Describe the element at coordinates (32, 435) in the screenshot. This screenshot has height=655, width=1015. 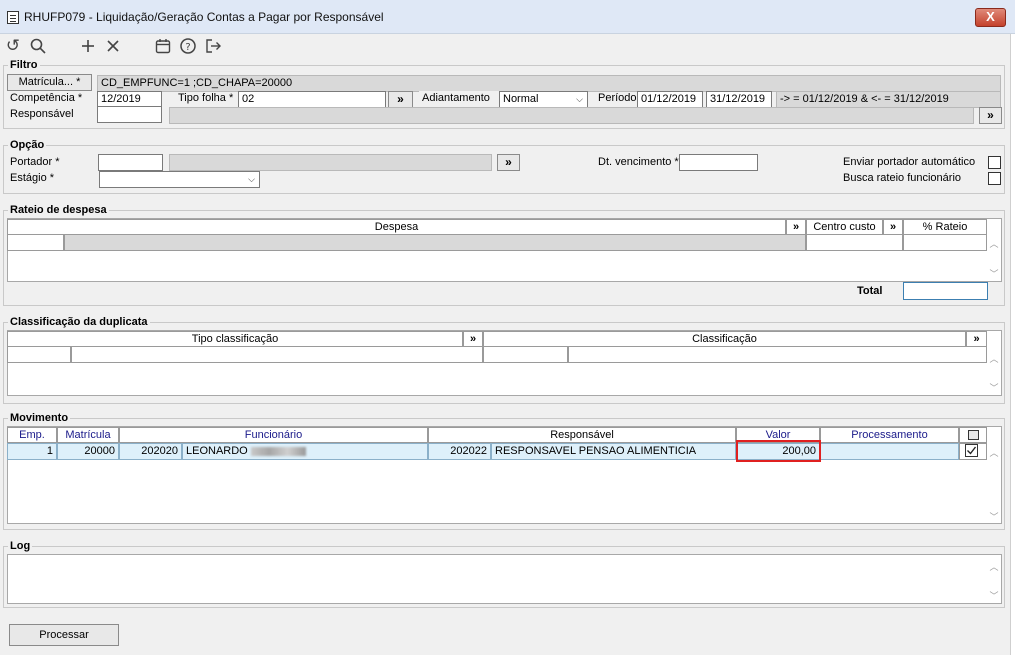
I see `col-emp: Emp.` at that location.